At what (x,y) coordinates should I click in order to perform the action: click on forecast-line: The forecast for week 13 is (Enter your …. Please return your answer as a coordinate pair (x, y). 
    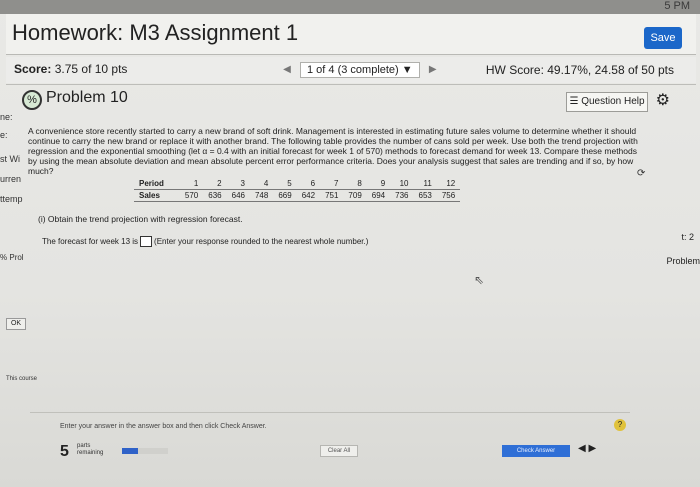
    Looking at the image, I should click on (205, 241).